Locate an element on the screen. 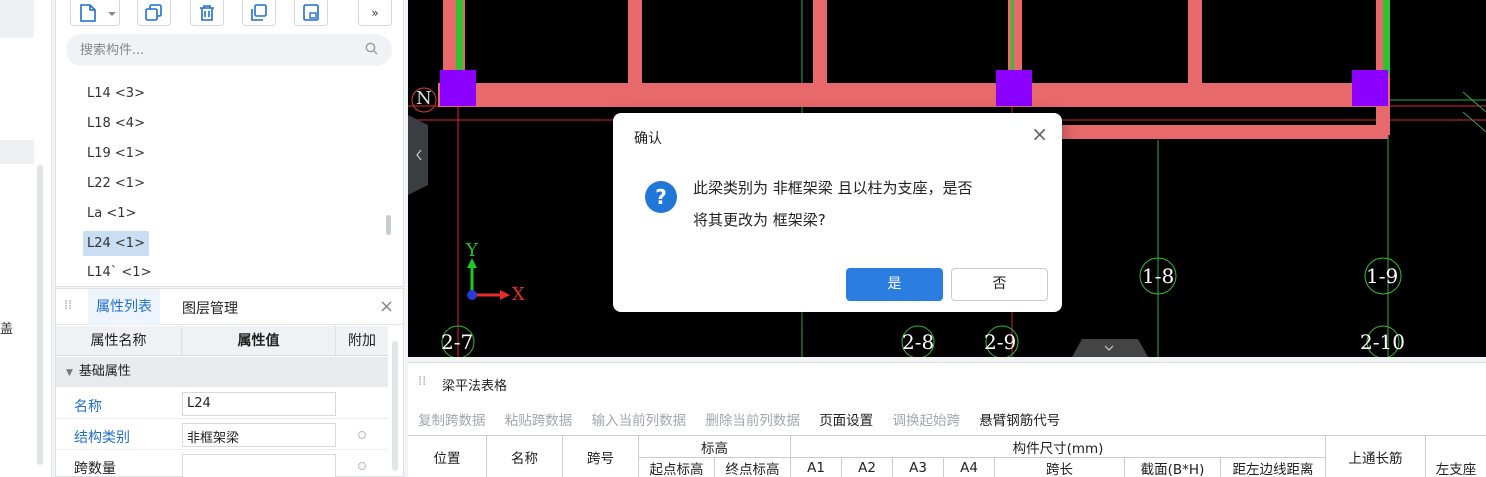  column-header: 左支座 is located at coordinates (1456, 467).